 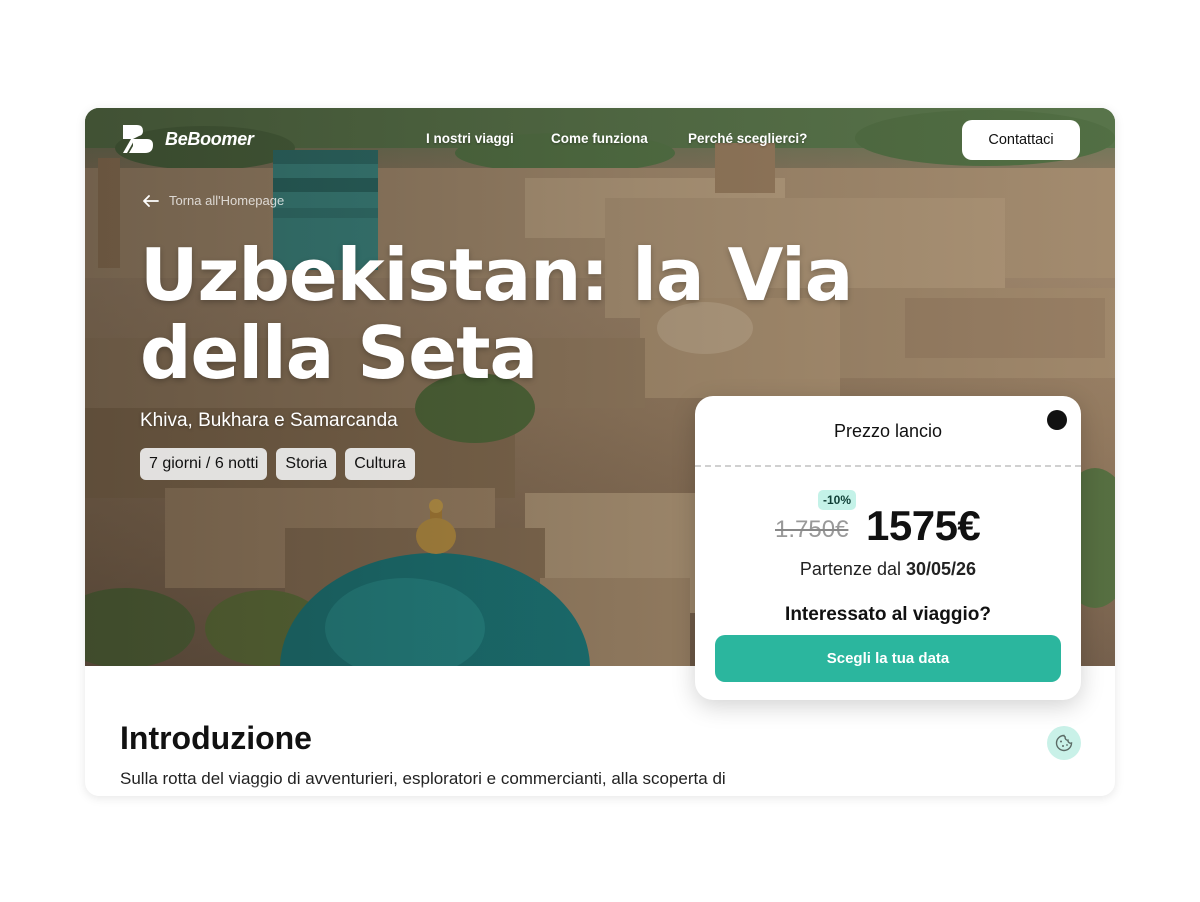 I want to click on price-card-title: Prezzo lancio, so click(x=888, y=431).